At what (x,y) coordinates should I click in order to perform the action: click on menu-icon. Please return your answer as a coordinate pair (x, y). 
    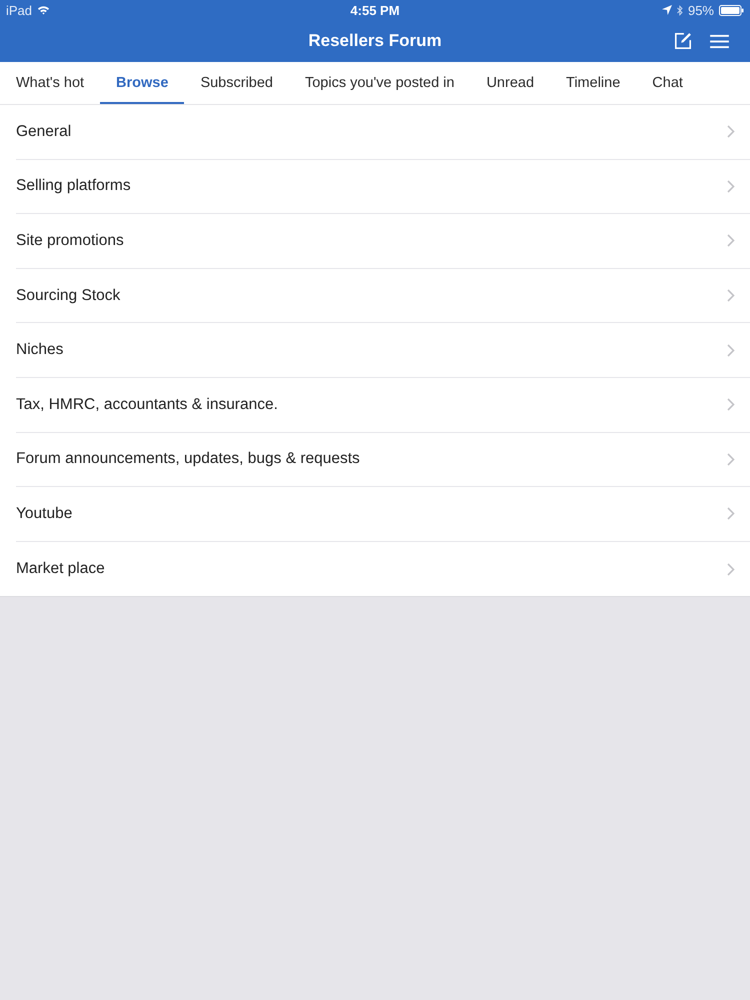
    Looking at the image, I should click on (719, 41).